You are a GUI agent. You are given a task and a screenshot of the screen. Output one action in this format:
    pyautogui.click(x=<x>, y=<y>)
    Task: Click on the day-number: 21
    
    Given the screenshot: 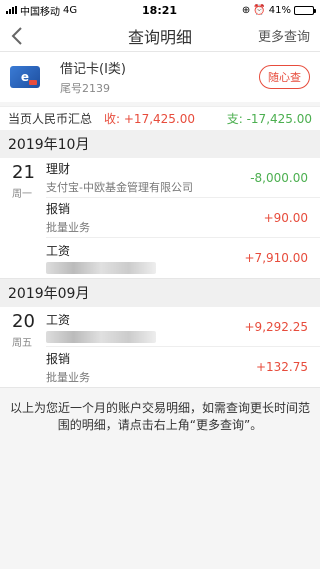 What is the action you would take?
    pyautogui.click(x=23, y=172)
    